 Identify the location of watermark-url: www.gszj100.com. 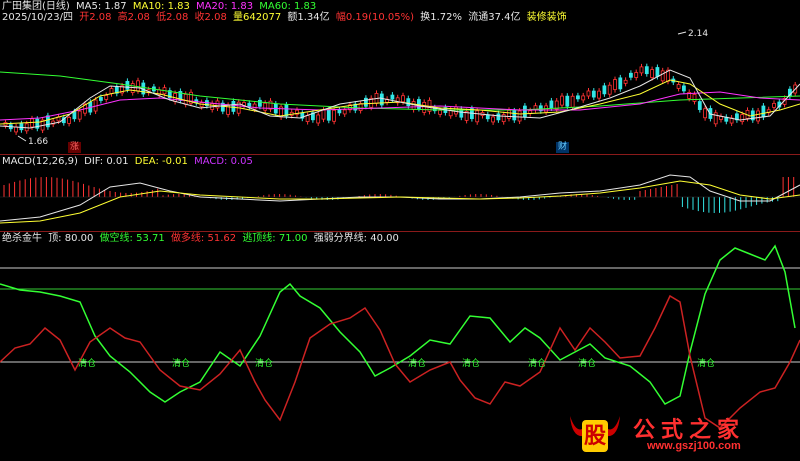
(694, 446).